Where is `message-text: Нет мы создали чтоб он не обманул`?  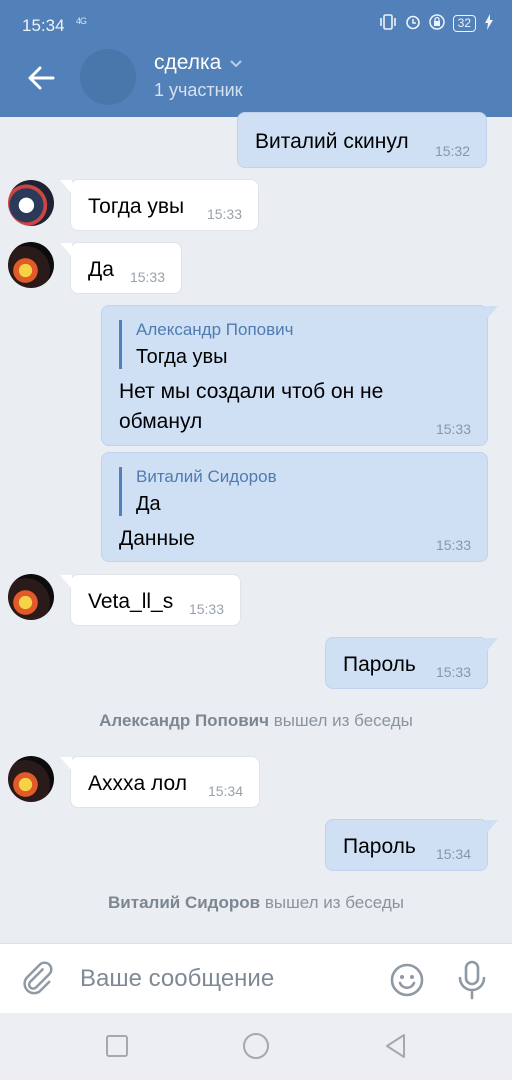 message-text: Нет мы создали чтоб он не обманул is located at coordinates (251, 407).